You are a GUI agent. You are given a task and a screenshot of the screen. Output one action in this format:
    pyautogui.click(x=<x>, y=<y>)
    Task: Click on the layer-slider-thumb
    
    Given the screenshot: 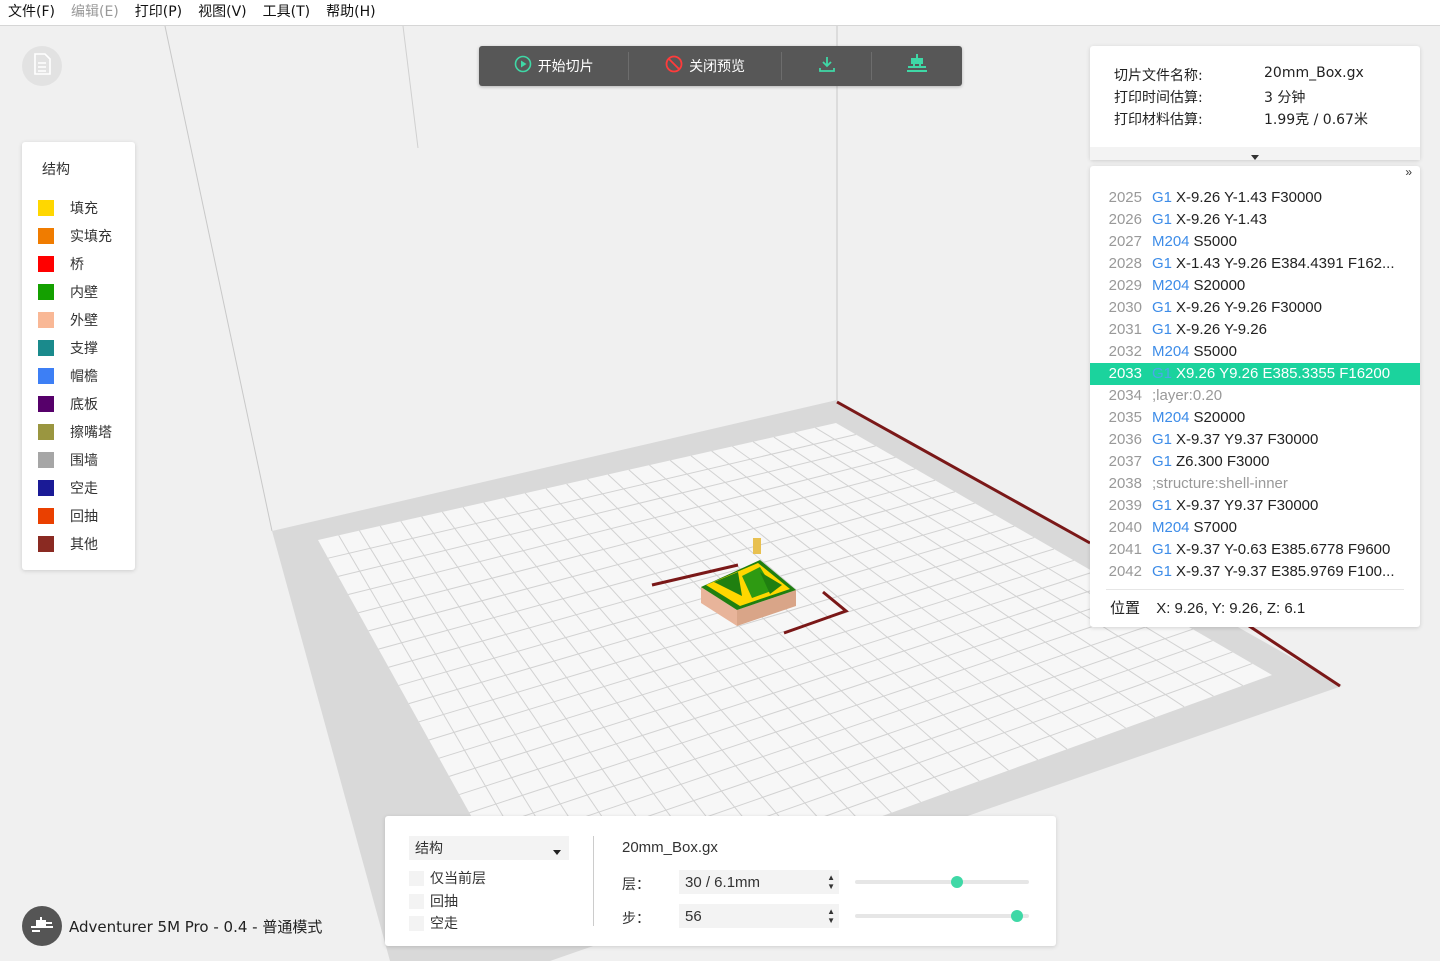 What is the action you would take?
    pyautogui.click(x=956, y=882)
    